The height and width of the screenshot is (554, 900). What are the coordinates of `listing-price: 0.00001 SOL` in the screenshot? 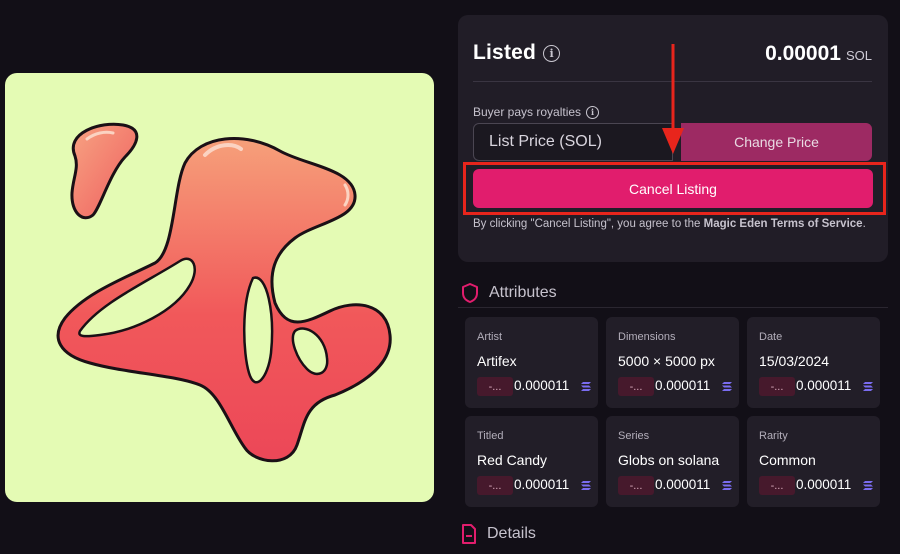 It's located at (818, 54).